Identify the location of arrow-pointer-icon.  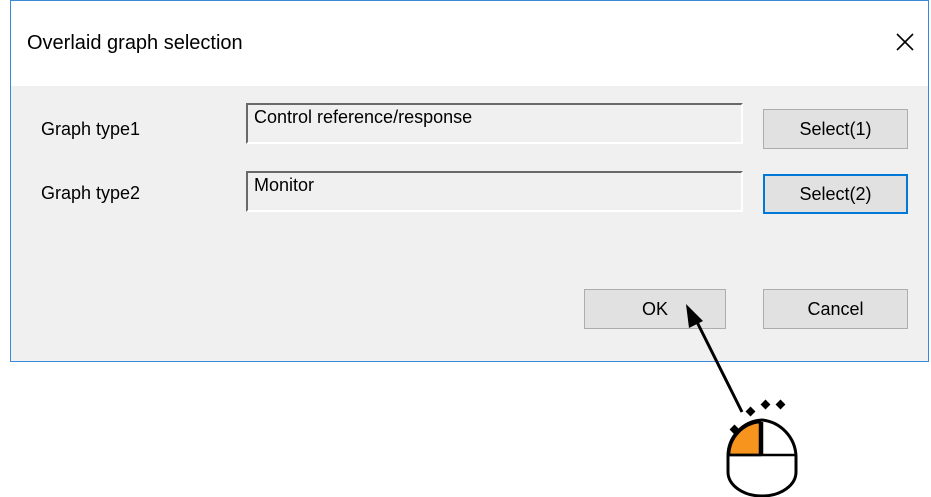
(715, 358).